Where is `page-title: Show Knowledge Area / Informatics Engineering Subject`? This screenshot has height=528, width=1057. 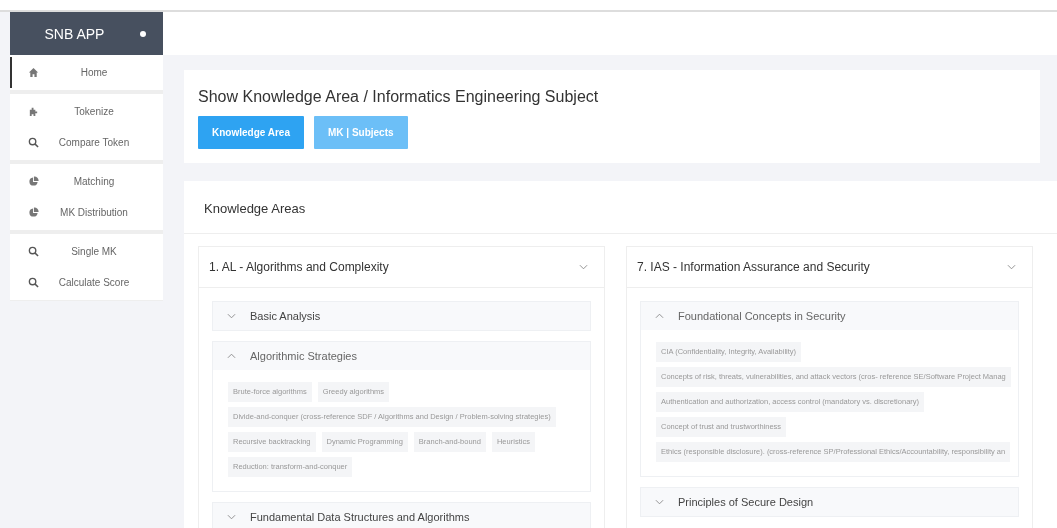
page-title: Show Knowledge Area / Informatics Engineering Subject is located at coordinates (399, 97).